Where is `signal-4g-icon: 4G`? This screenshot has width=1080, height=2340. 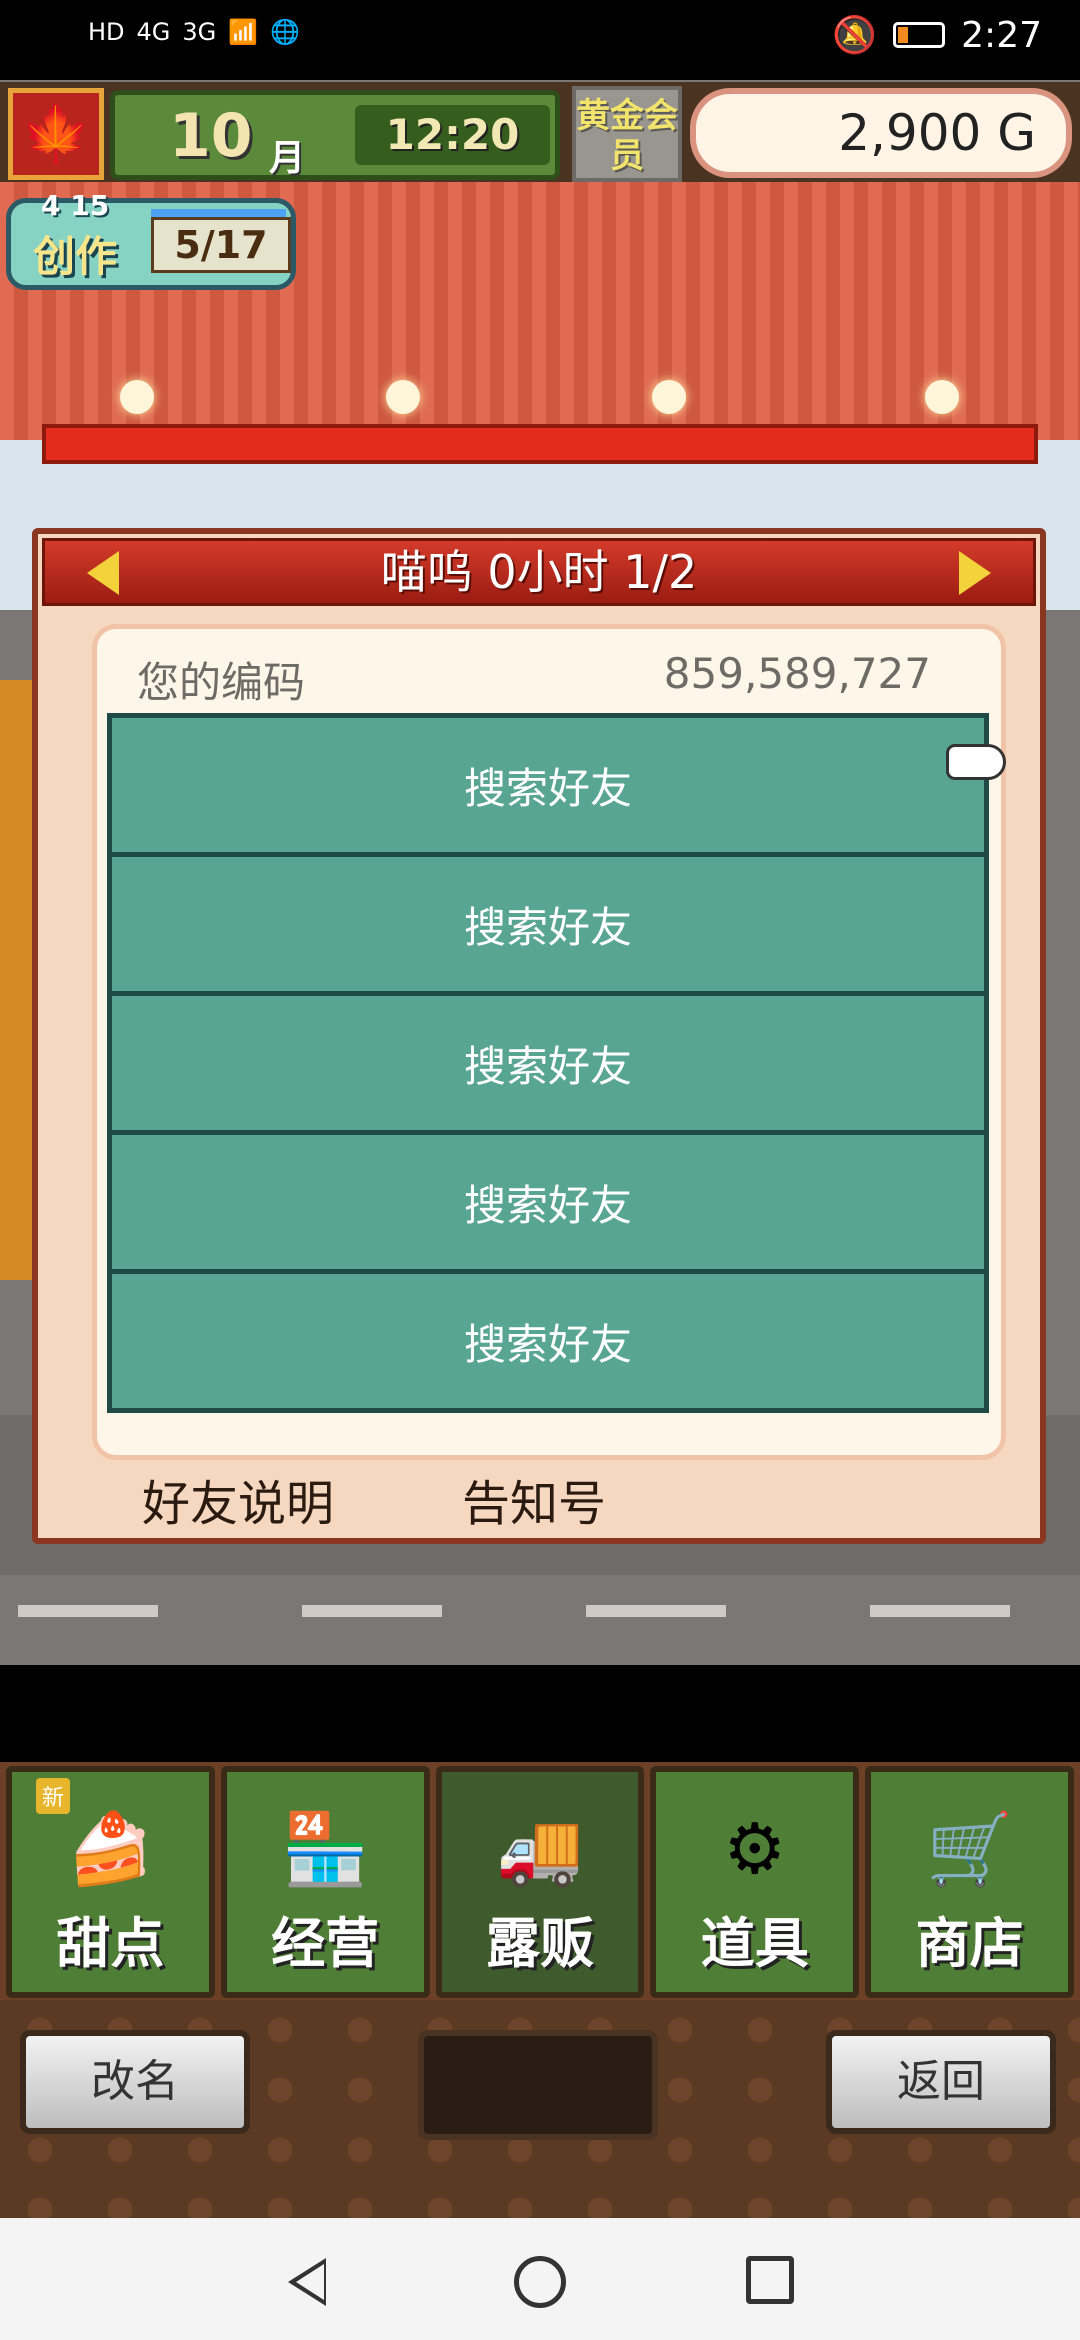
signal-4g-icon: 4G is located at coordinates (153, 32).